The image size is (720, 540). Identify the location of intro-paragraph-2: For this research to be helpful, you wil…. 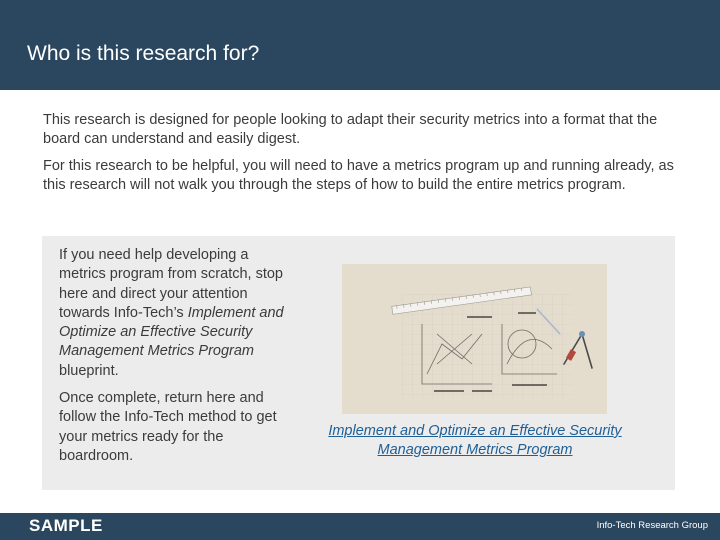
(358, 175).